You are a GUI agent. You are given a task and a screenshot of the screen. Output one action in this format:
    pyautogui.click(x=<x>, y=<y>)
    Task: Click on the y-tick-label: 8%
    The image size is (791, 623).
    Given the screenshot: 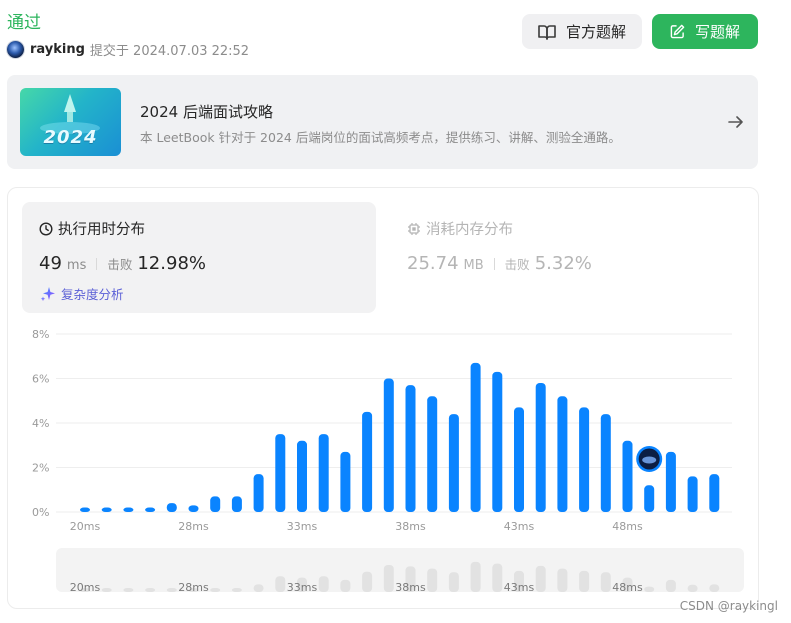 What is the action you would take?
    pyautogui.click(x=40, y=334)
    